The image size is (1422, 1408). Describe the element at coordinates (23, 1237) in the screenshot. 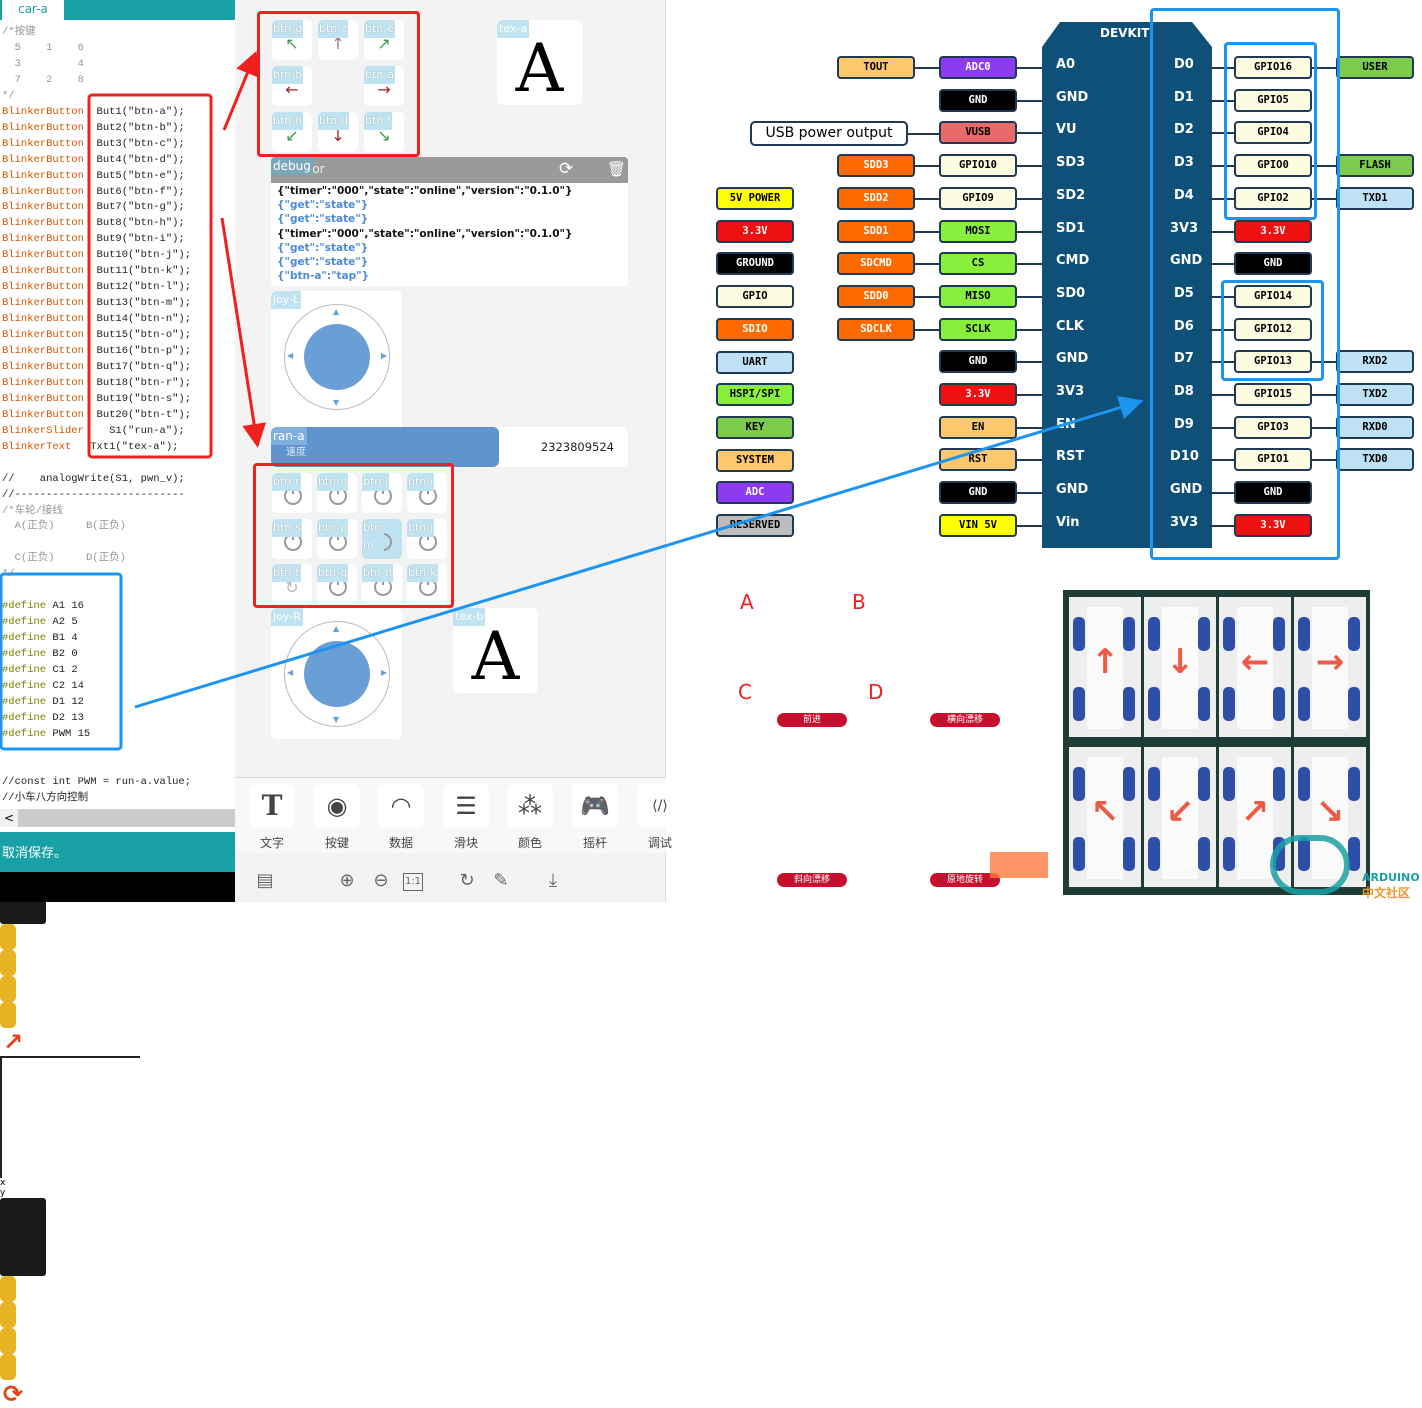

I see `car-body` at that location.